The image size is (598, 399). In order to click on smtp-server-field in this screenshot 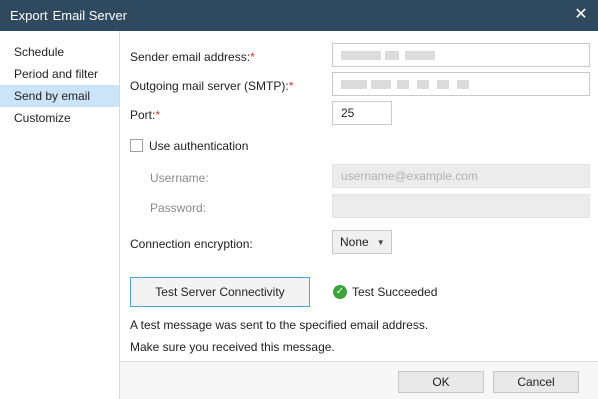, I will do `click(461, 84)`.